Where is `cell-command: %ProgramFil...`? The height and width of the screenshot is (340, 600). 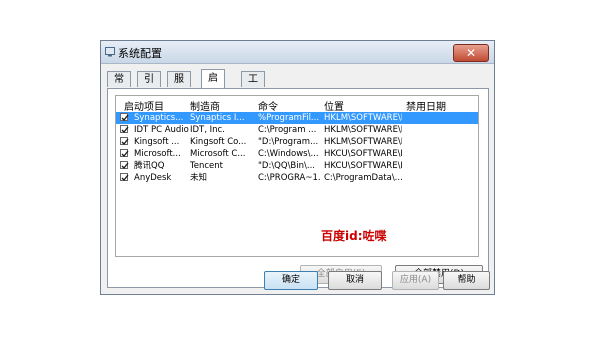
cell-command: %ProgramFil... is located at coordinates (289, 118).